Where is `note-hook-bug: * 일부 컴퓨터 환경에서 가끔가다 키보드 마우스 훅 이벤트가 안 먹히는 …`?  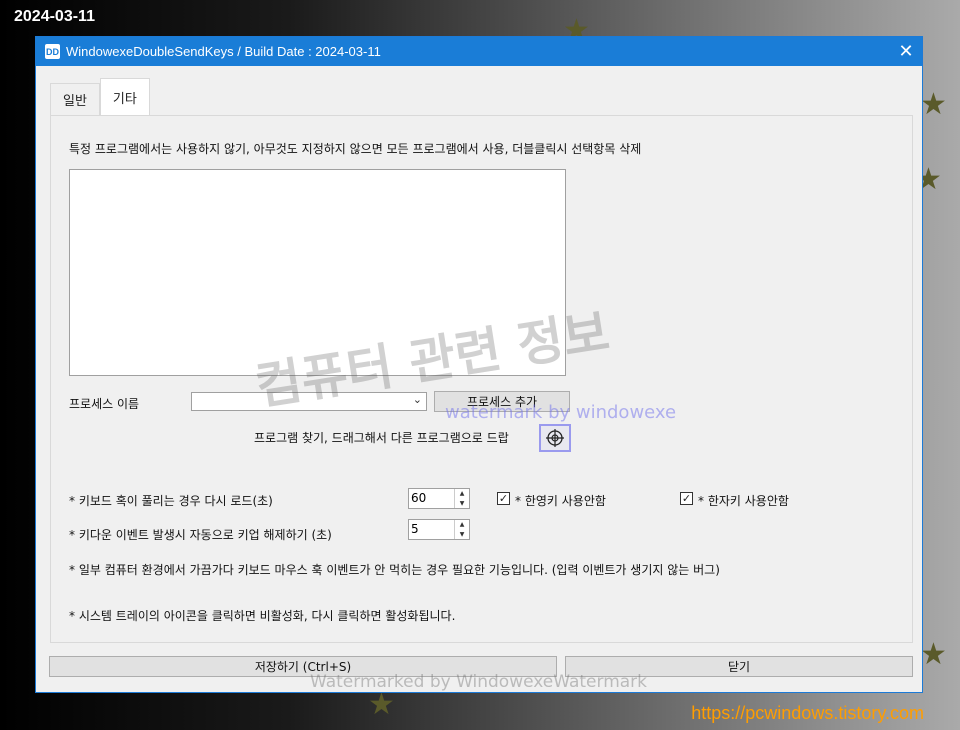
note-hook-bug: * 일부 컴퓨터 환경에서 가끔가다 키보드 마우스 훅 이벤트가 안 먹히는 … is located at coordinates (394, 570).